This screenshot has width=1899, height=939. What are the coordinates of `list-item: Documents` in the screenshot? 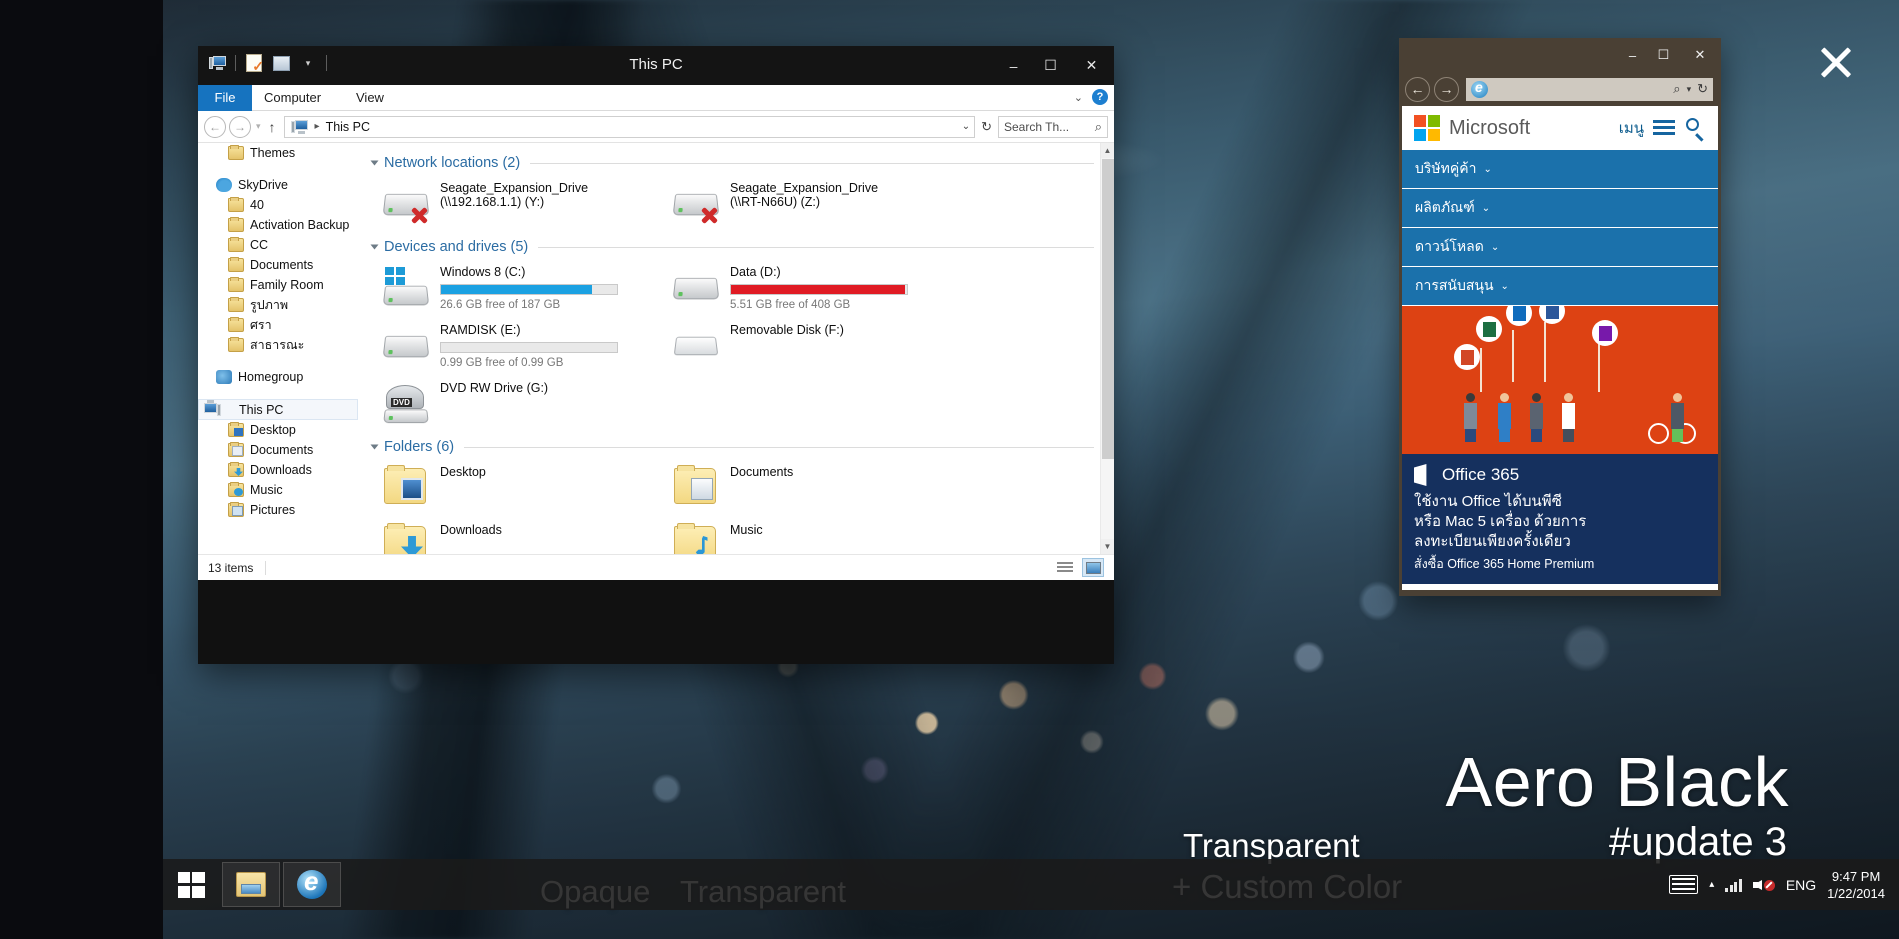 It's located at (817, 488).